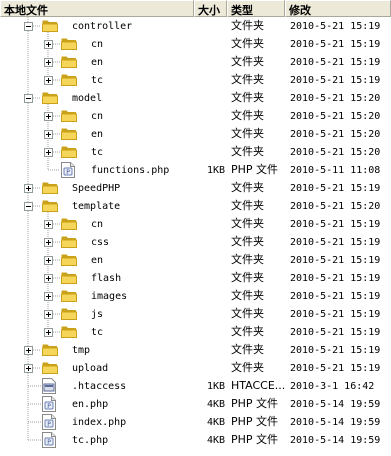  What do you see at coordinates (195, 296) in the screenshot?
I see `folder-row: images 文件夹 2010-5-21 15:19` at bounding box center [195, 296].